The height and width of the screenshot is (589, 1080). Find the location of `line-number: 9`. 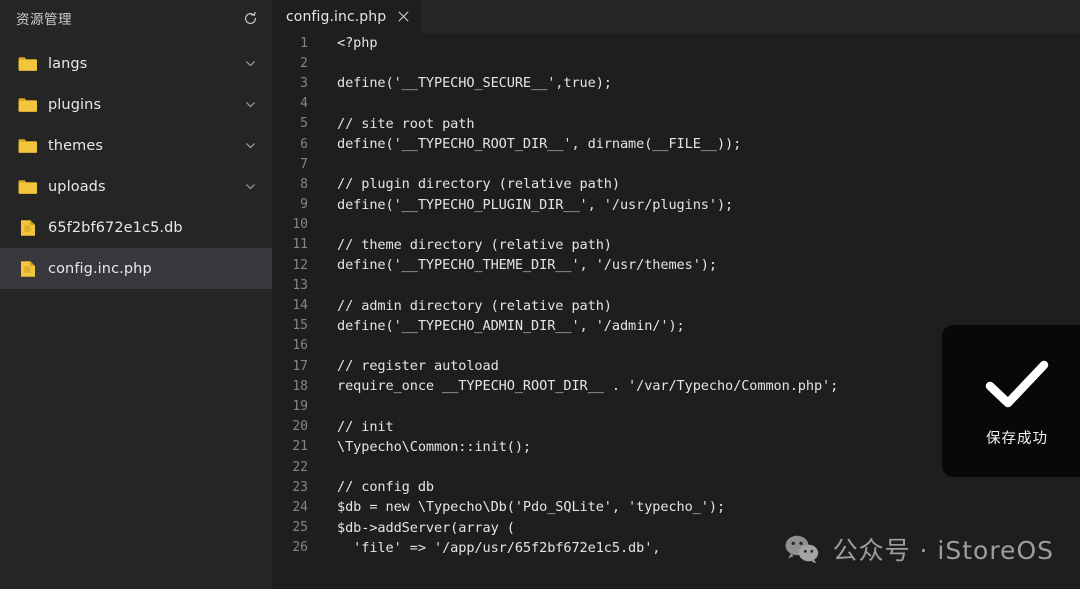

line-number: 9 is located at coordinates (295, 205).